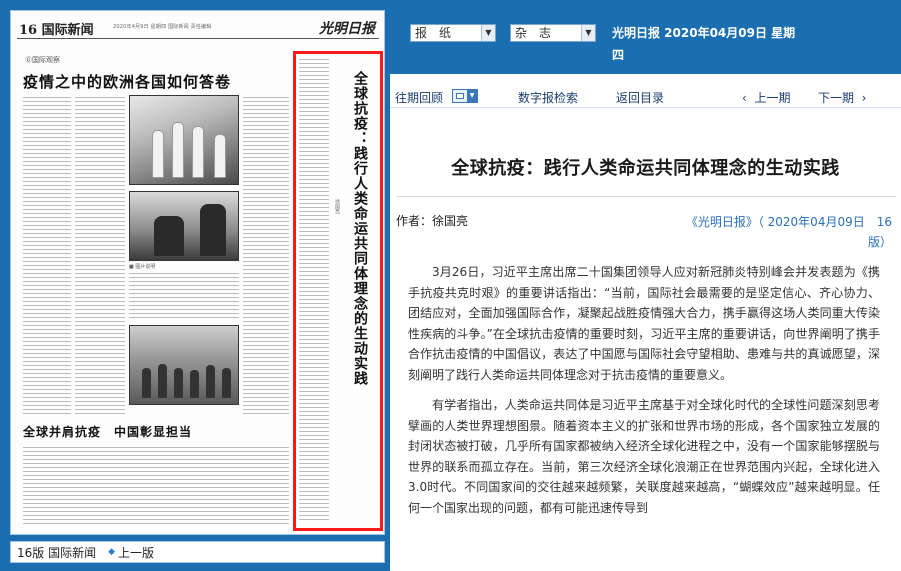 The width and height of the screenshot is (901, 571). What do you see at coordinates (184, 140) in the screenshot?
I see `paper-photo-street` at bounding box center [184, 140].